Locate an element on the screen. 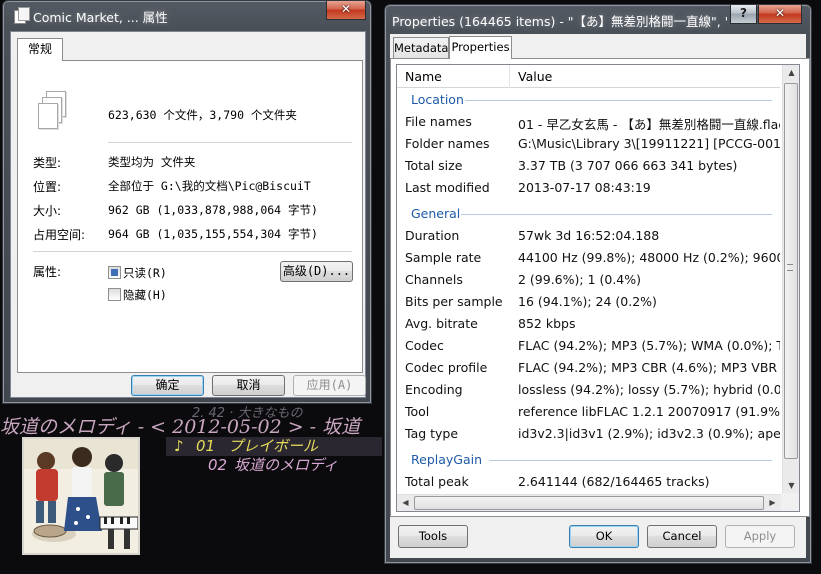 This screenshot has height=574, width=821. scroll-left-arrow-icon: ◀ is located at coordinates (405, 502).